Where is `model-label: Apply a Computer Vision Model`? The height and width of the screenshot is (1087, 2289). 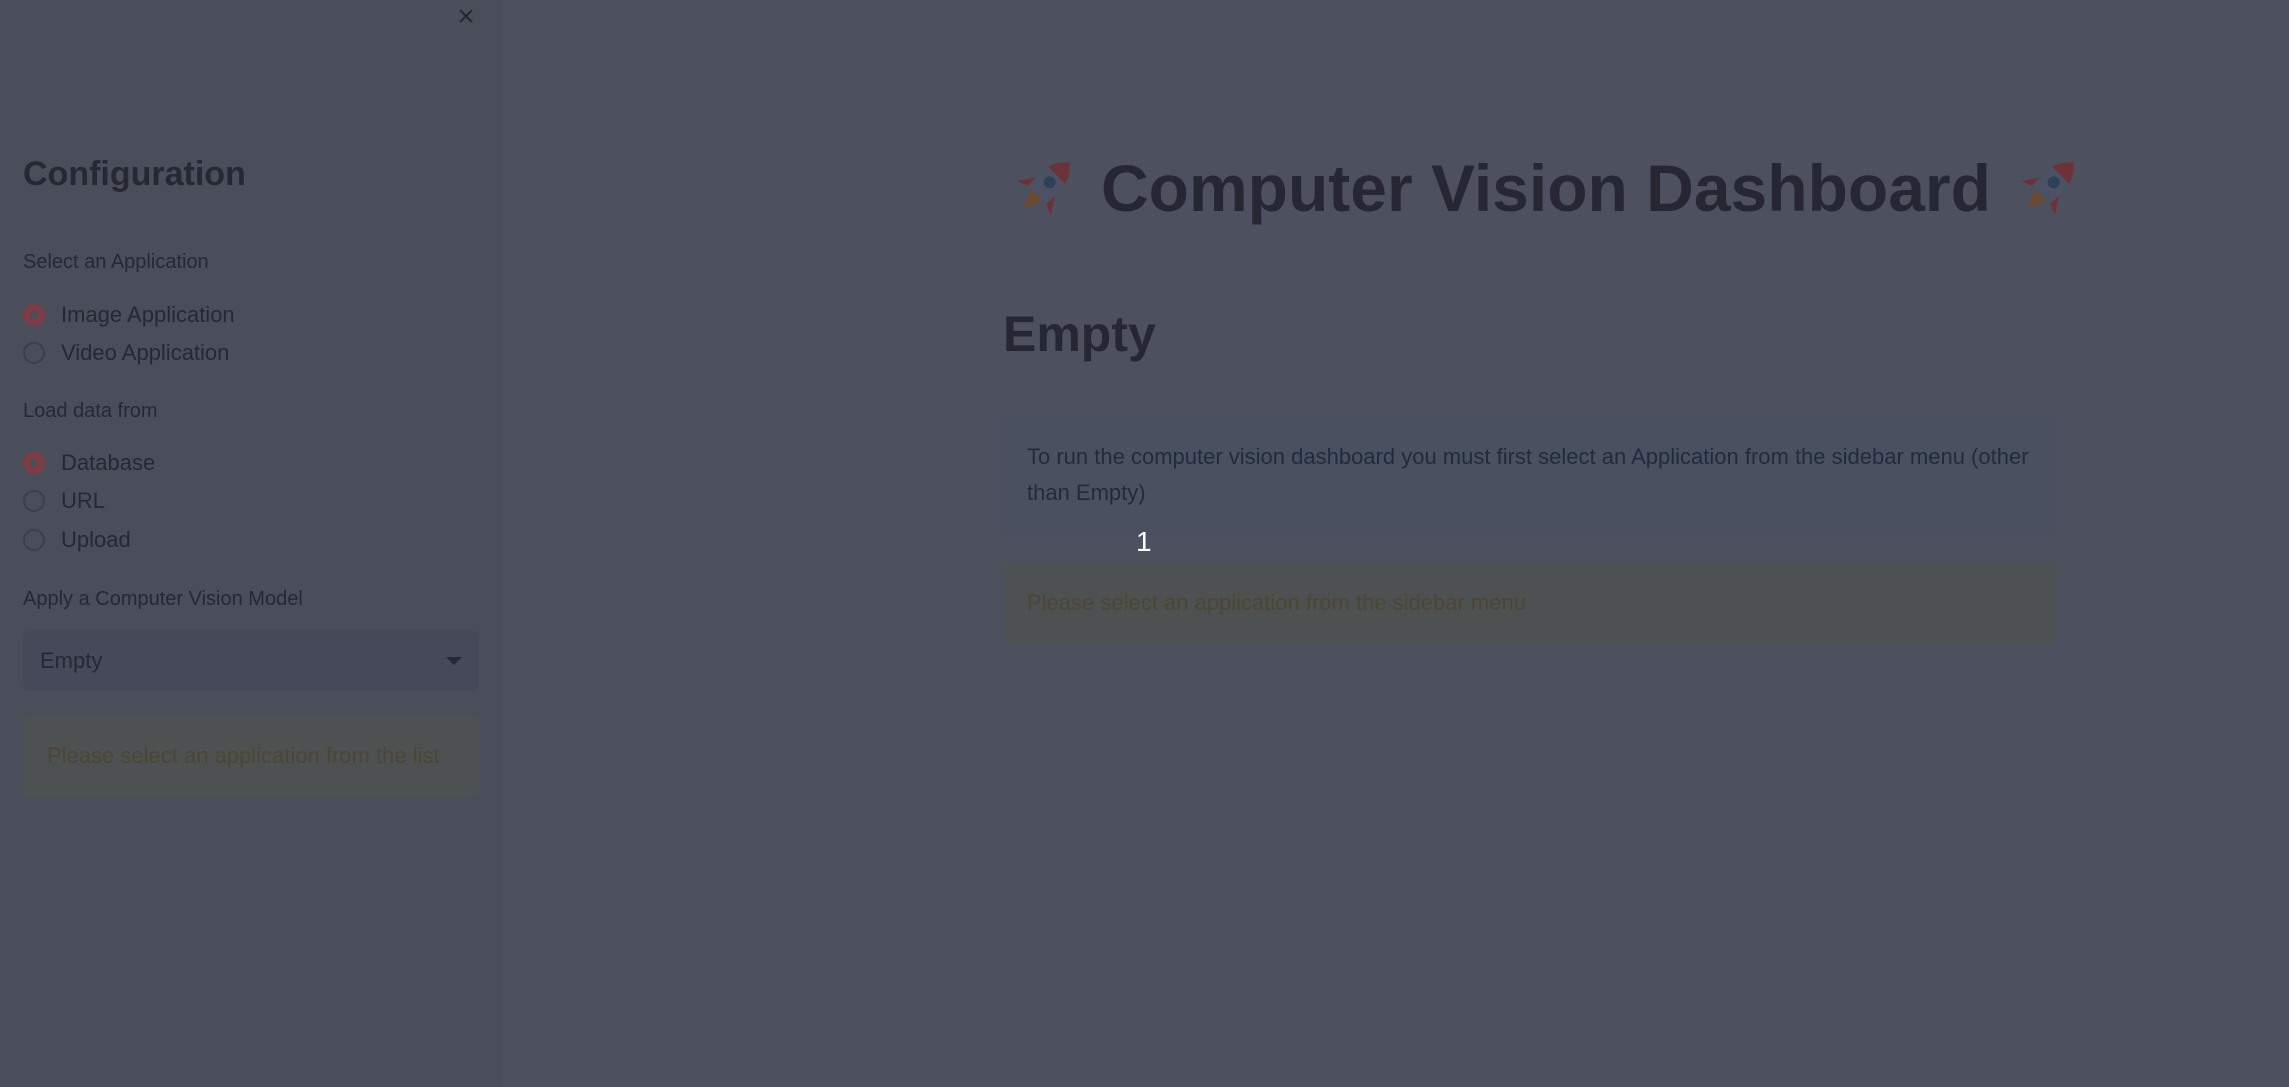 model-label: Apply a Computer Vision Model is located at coordinates (163, 599).